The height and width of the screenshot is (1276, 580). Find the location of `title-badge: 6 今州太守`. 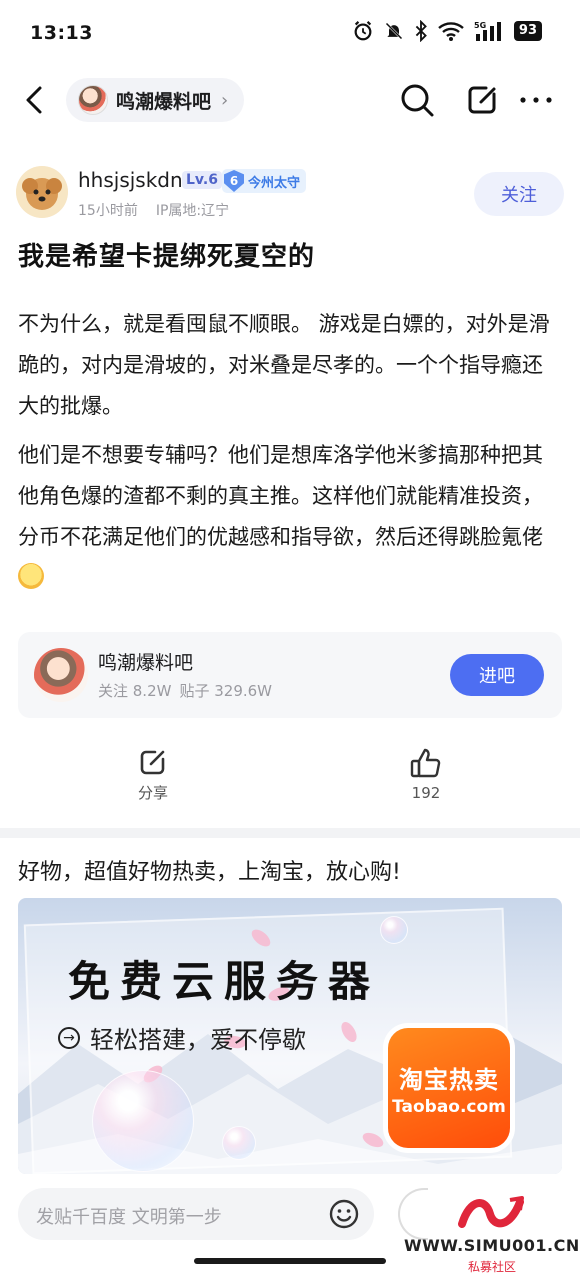

title-badge: 6 今州太守 is located at coordinates (264, 181).